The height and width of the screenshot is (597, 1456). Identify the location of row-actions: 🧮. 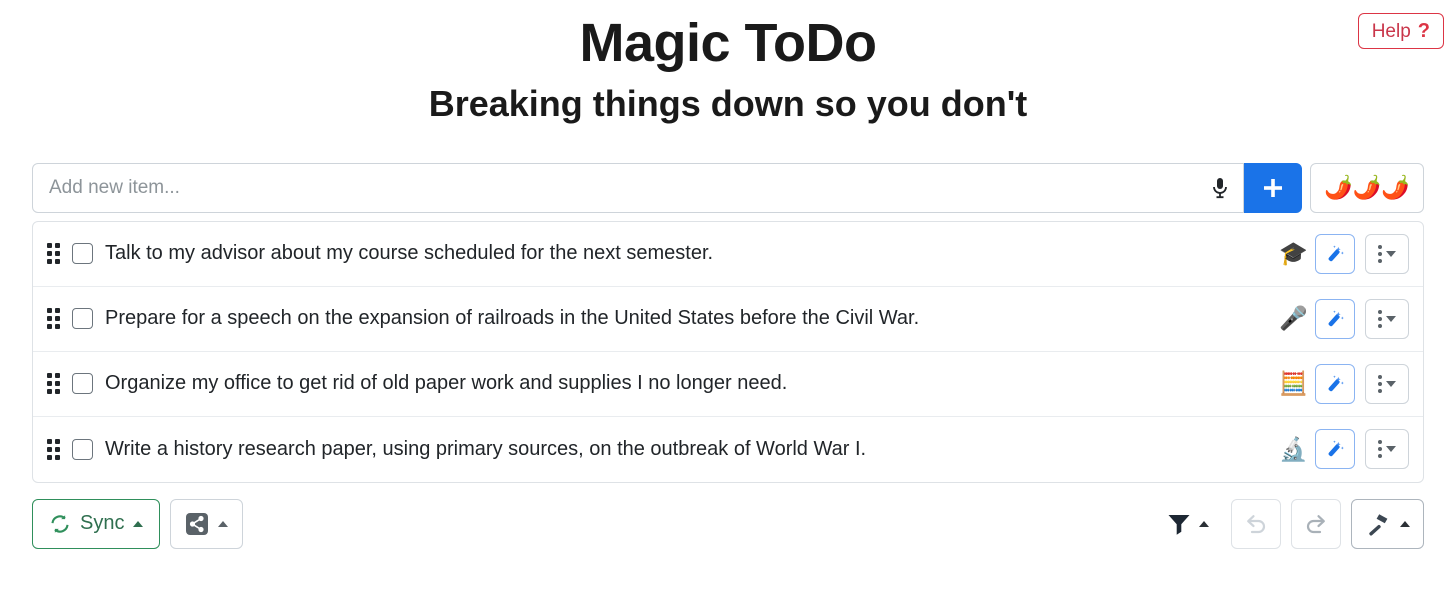
(1344, 383).